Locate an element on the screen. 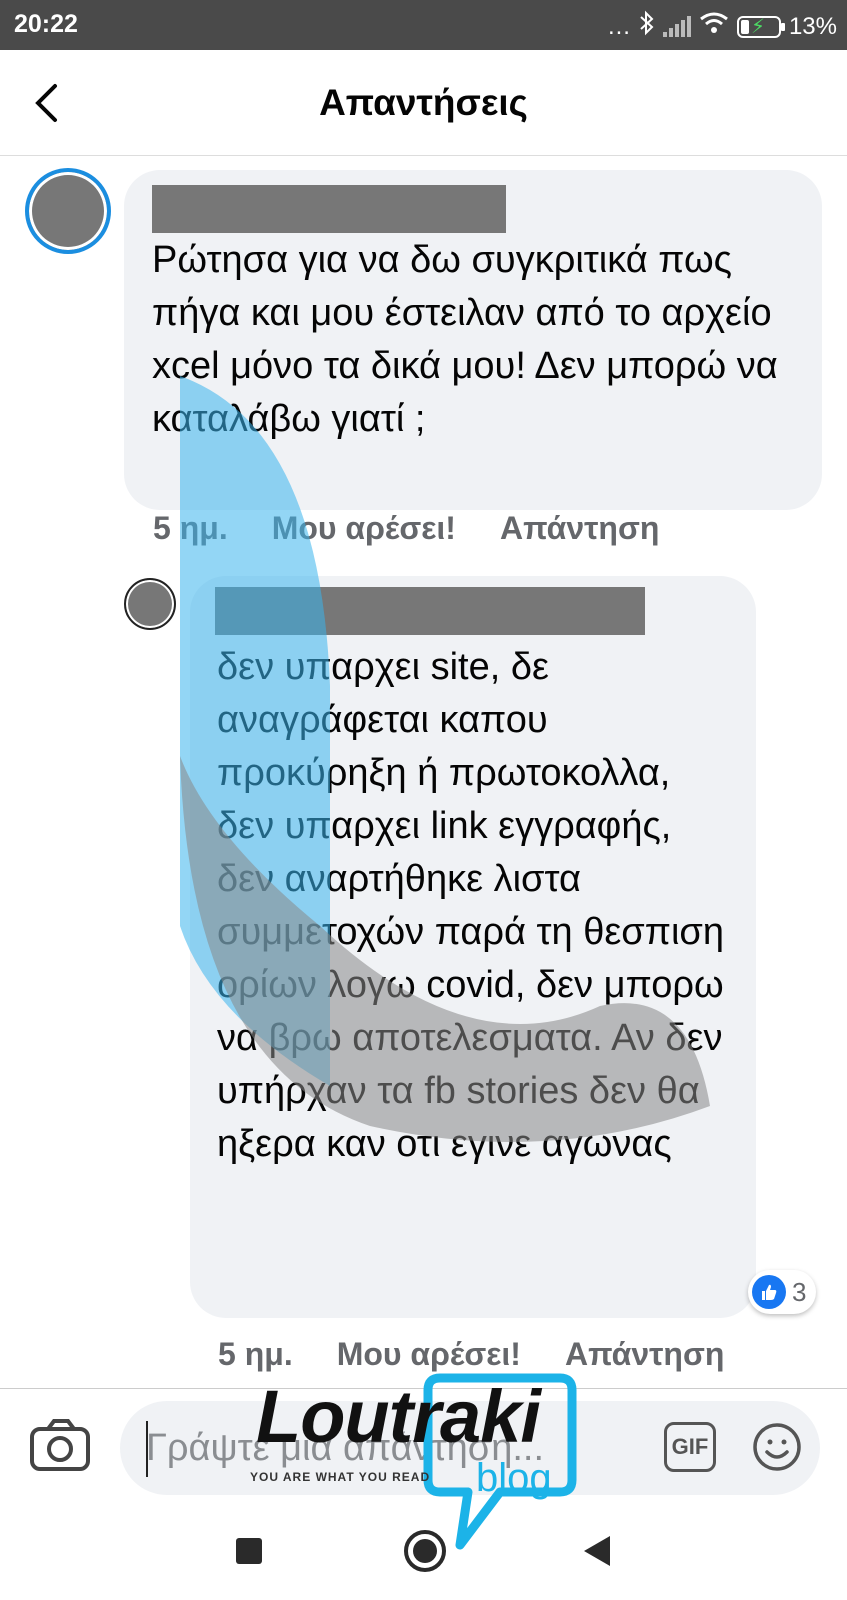 The width and height of the screenshot is (847, 1600). smiley-icon is located at coordinates (777, 1447).